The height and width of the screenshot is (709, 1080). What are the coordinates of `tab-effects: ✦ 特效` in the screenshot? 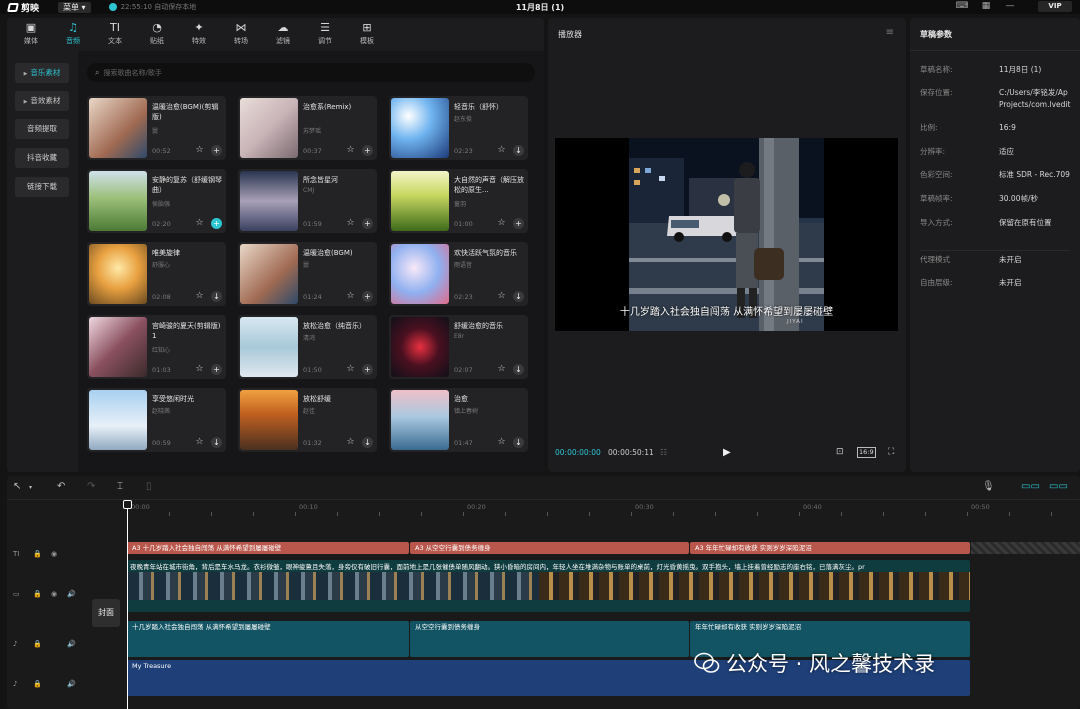 It's located at (199, 34).